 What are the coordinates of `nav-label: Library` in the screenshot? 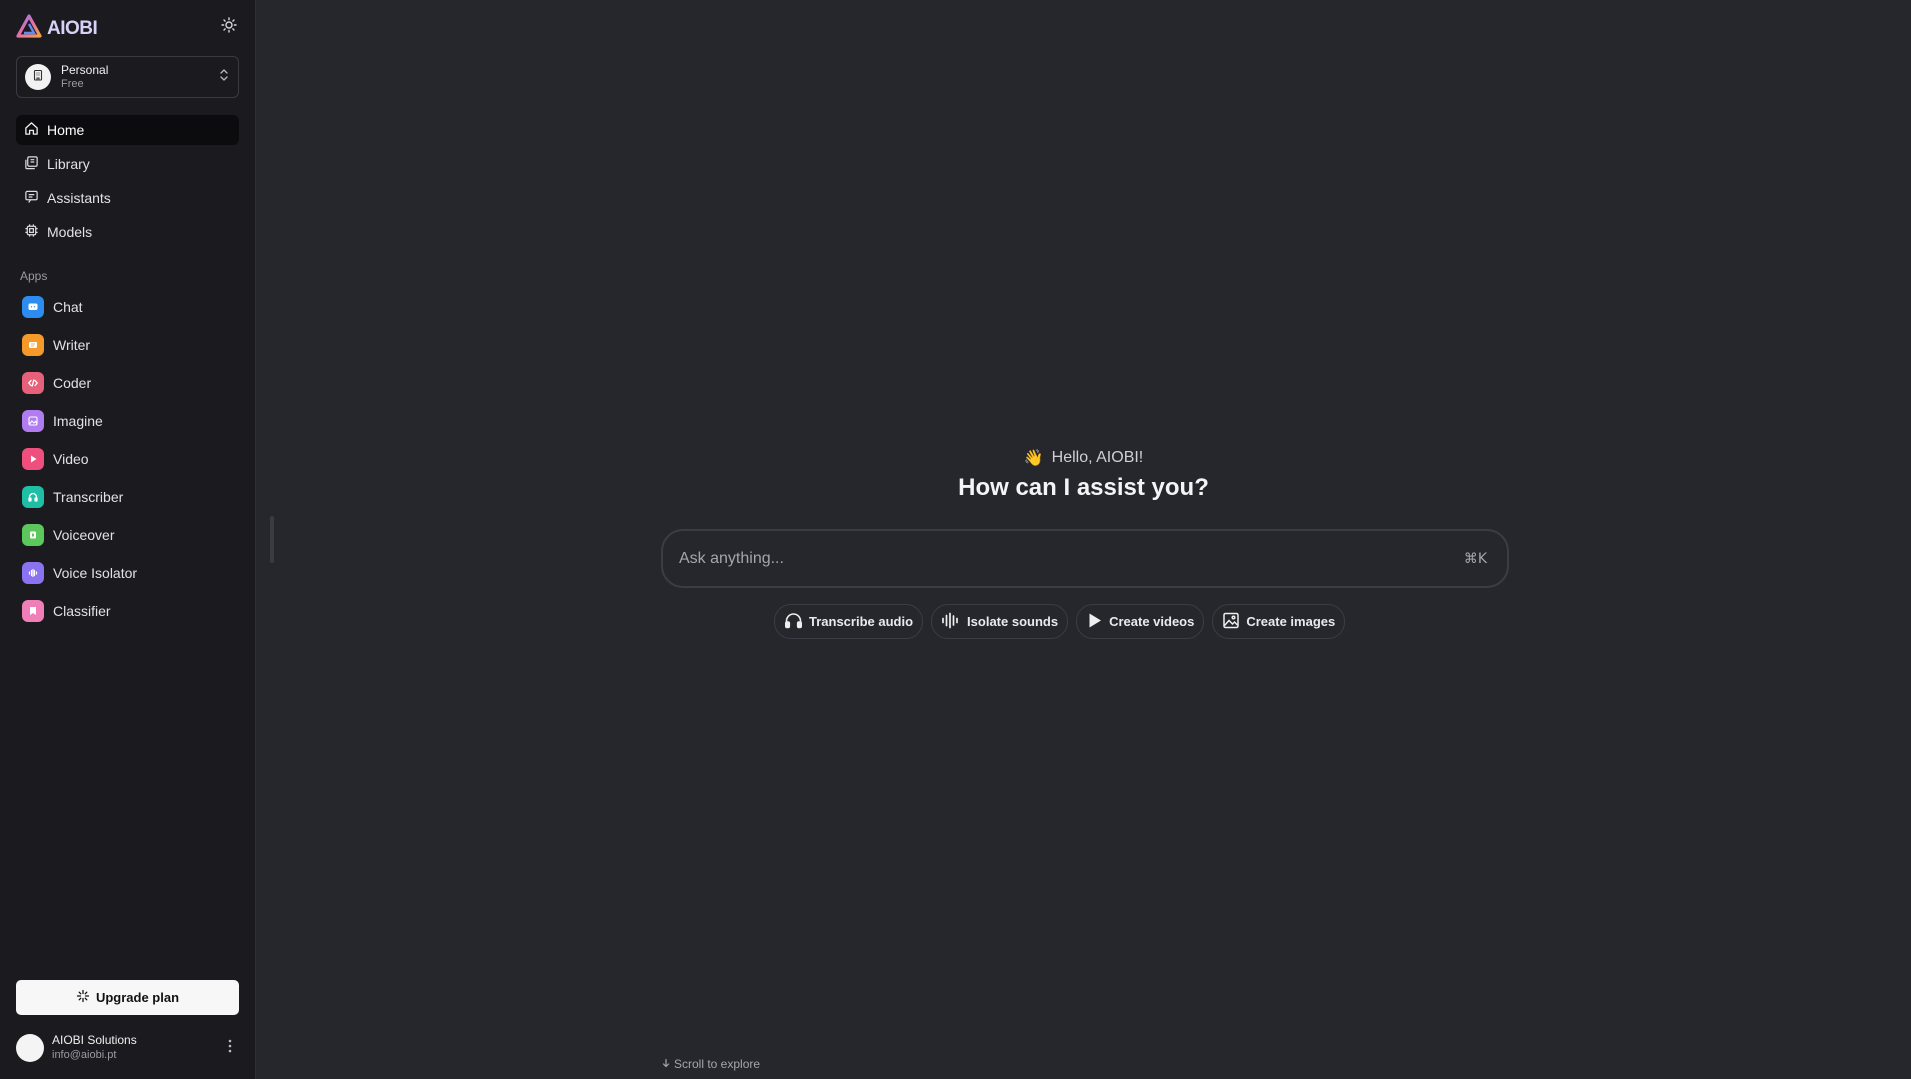 It's located at (68, 164).